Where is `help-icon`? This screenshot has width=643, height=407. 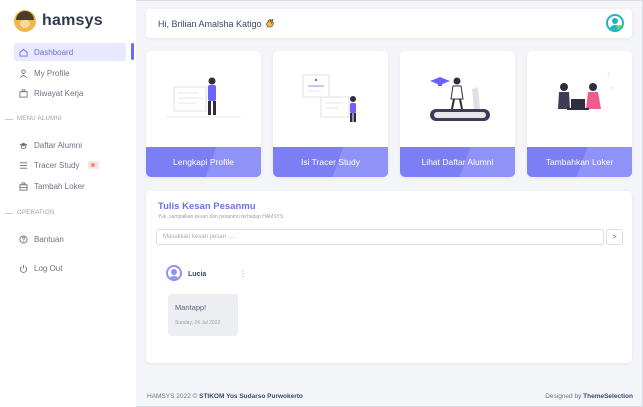 help-icon is located at coordinates (23, 239).